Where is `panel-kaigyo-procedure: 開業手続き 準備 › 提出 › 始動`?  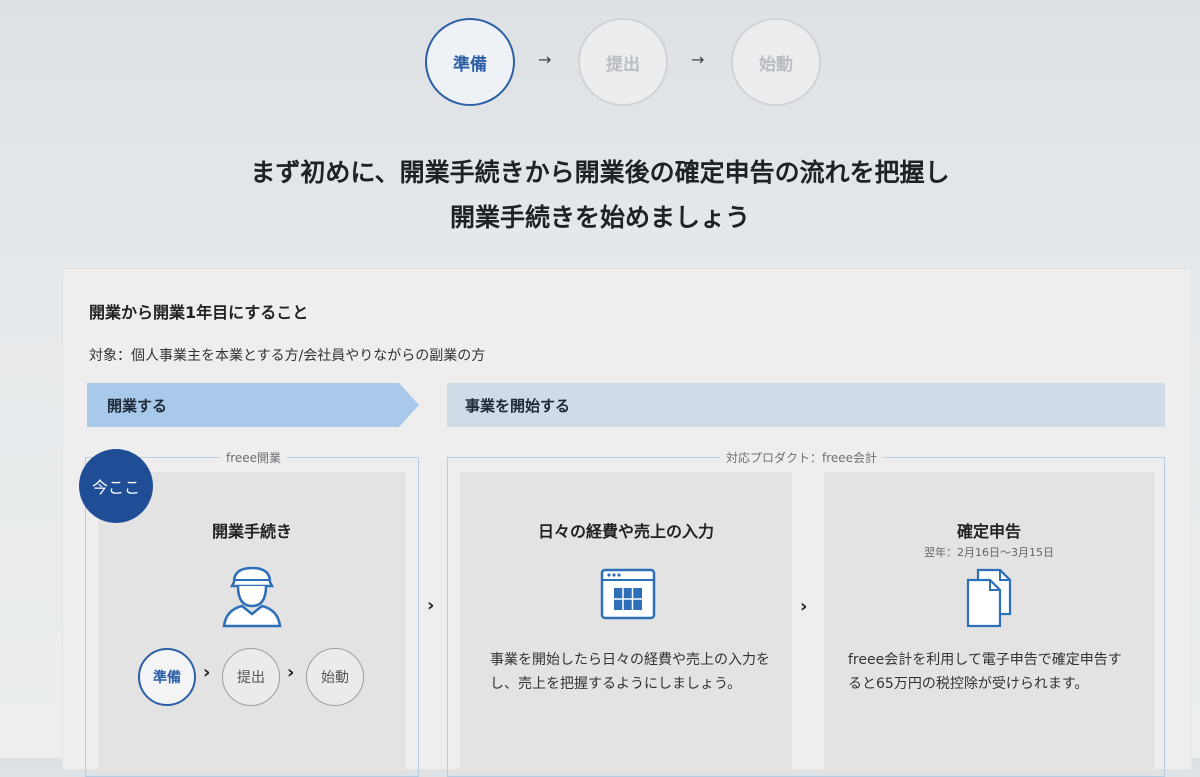
panel-kaigyo-procedure: 開業手続き 準備 › 提出 › 始動 is located at coordinates (252, 622).